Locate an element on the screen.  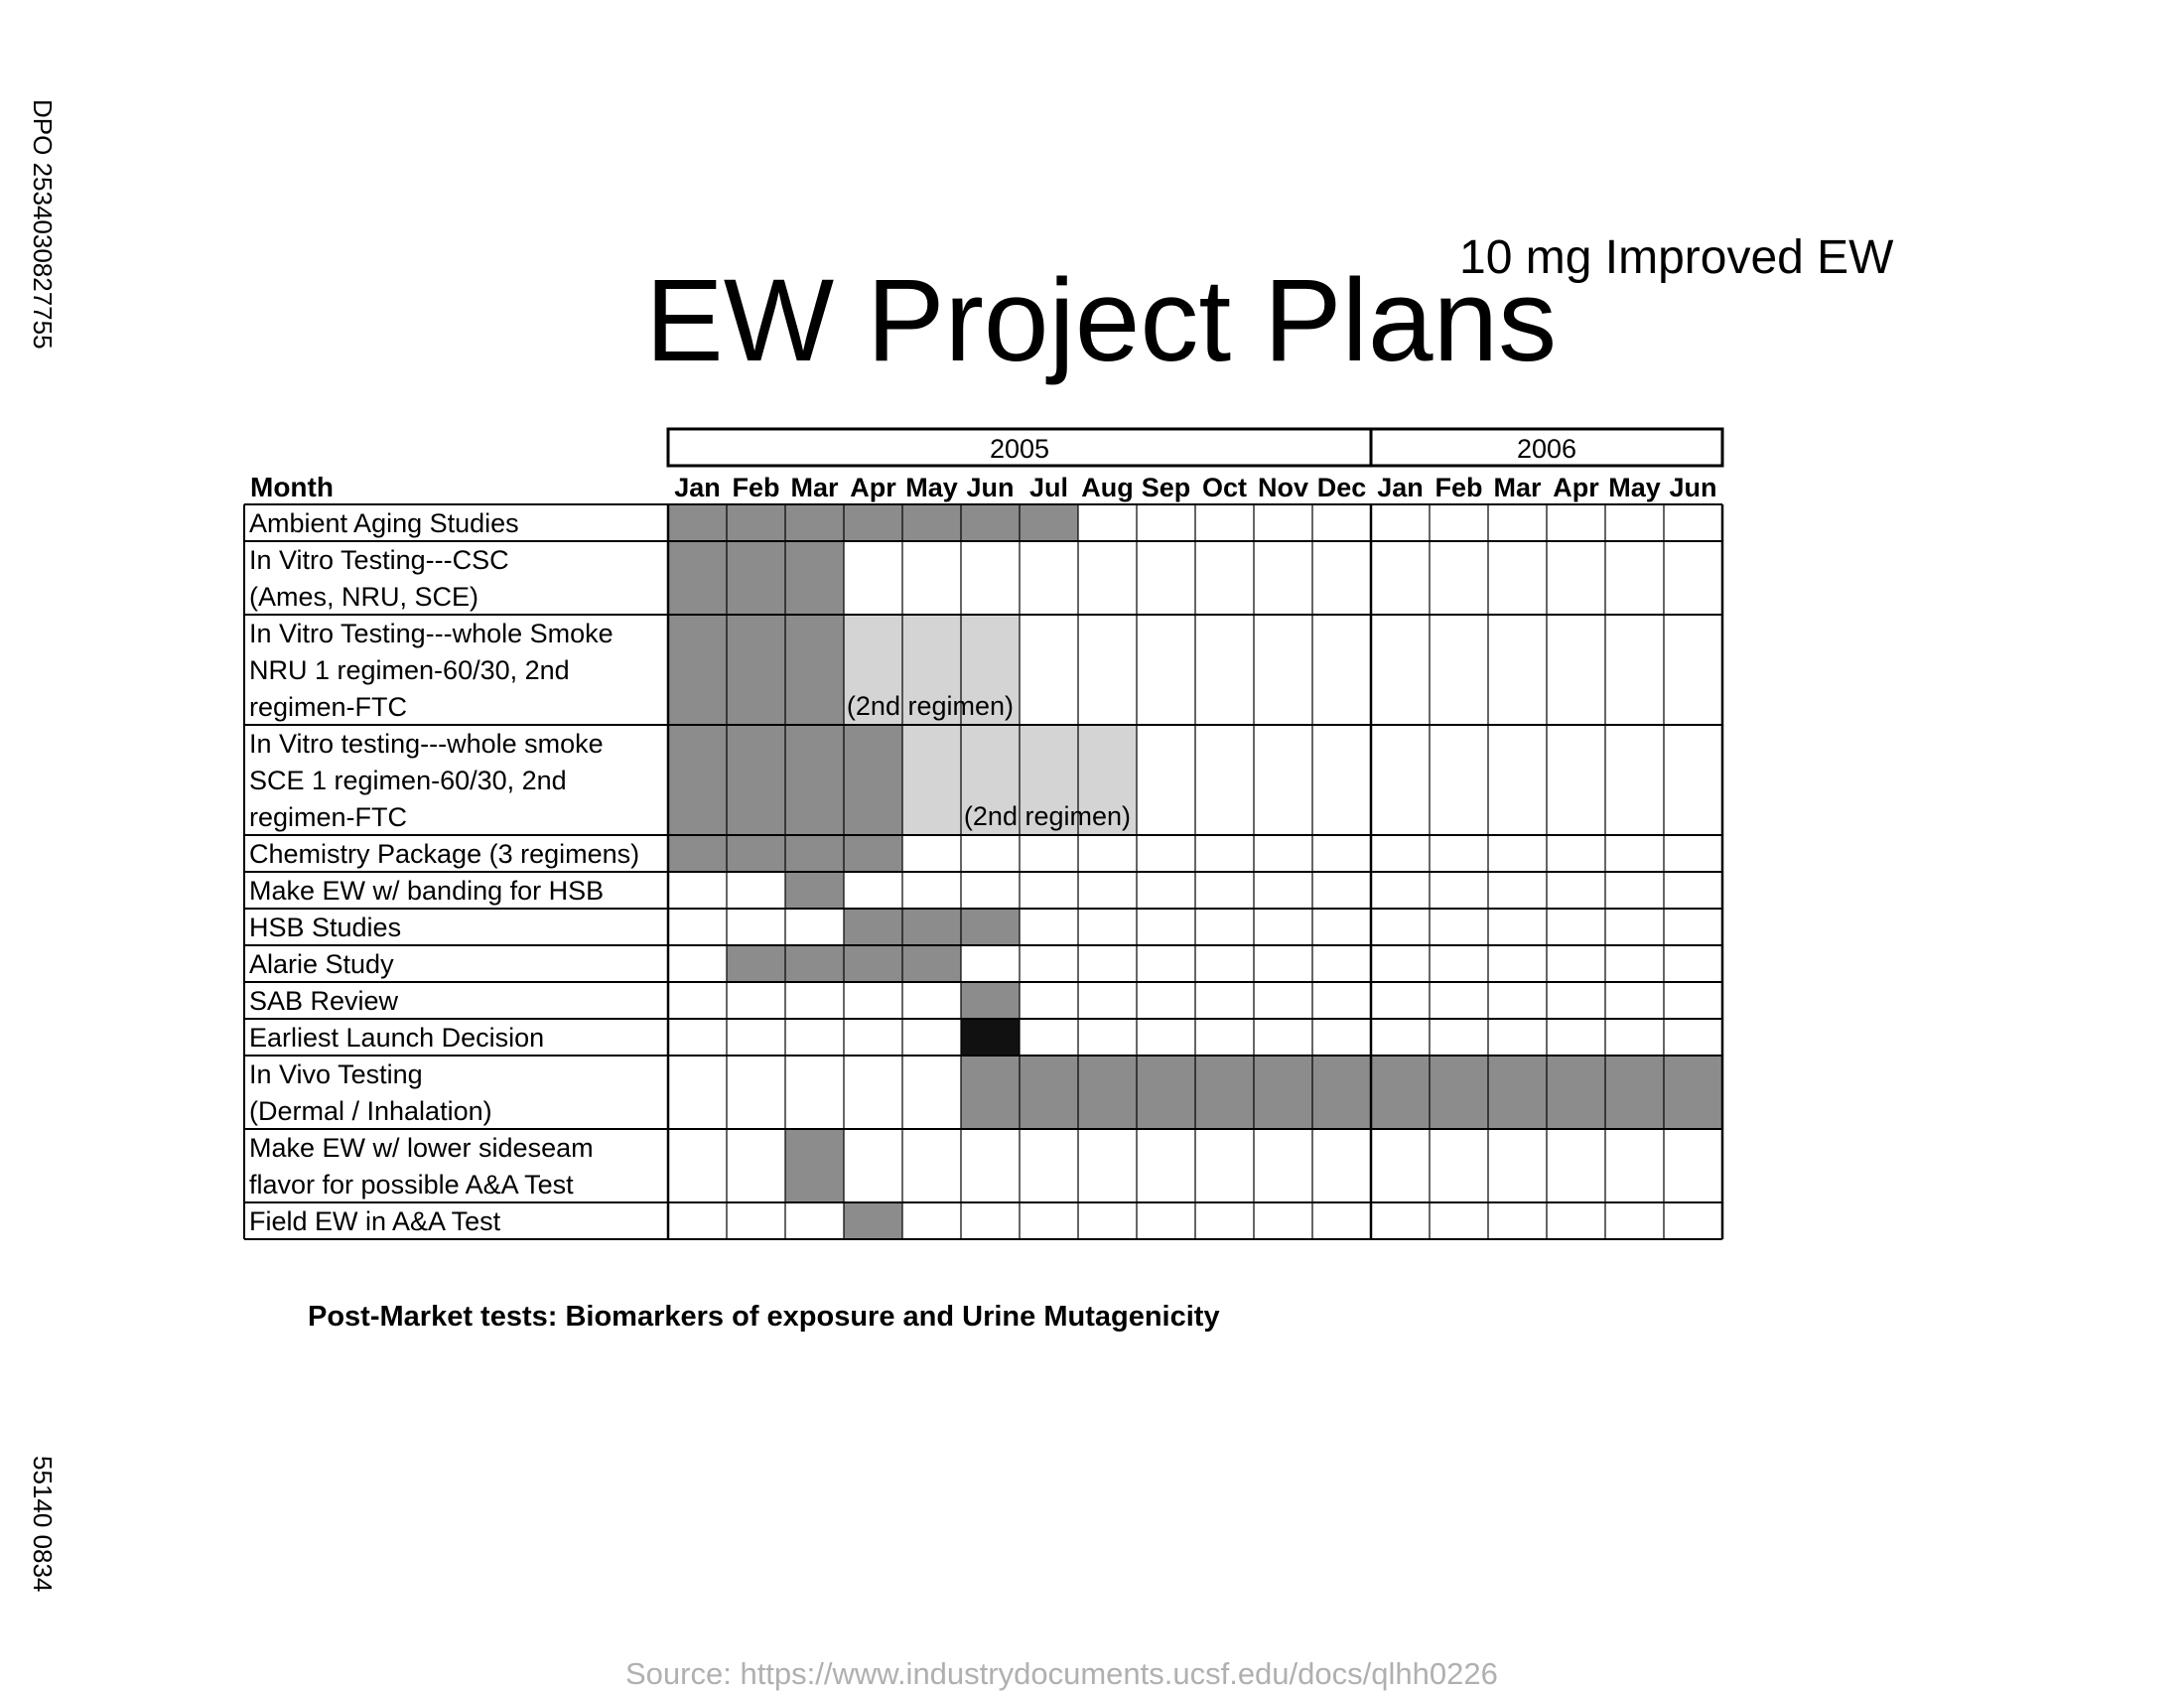
row-label: HSB Studies is located at coordinates (325, 927).